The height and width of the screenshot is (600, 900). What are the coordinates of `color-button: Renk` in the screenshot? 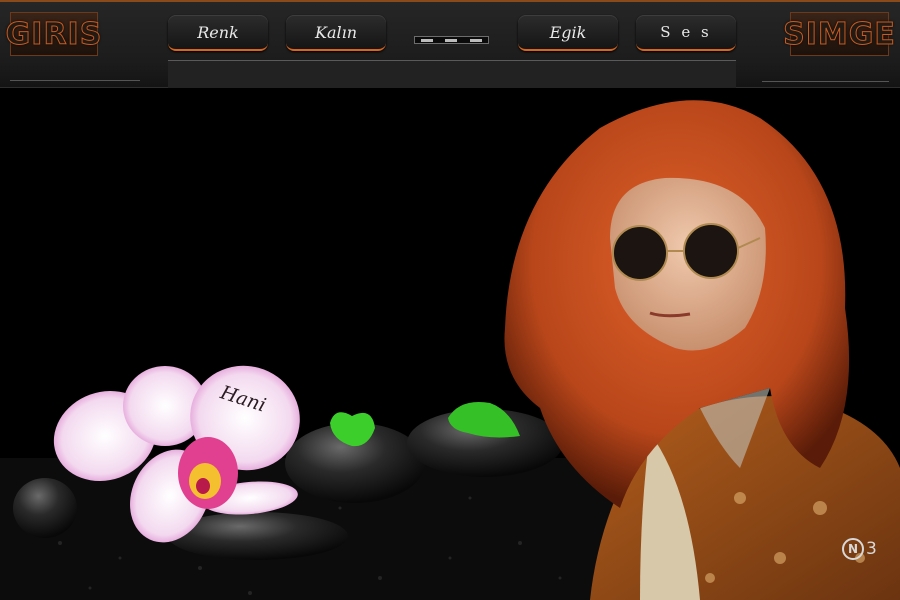 It's located at (218, 33).